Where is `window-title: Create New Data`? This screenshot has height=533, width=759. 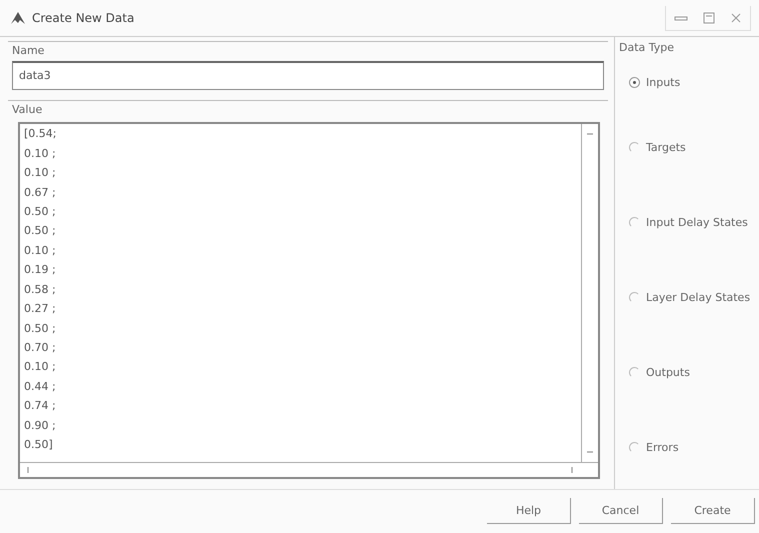
window-title: Create New Data is located at coordinates (83, 18).